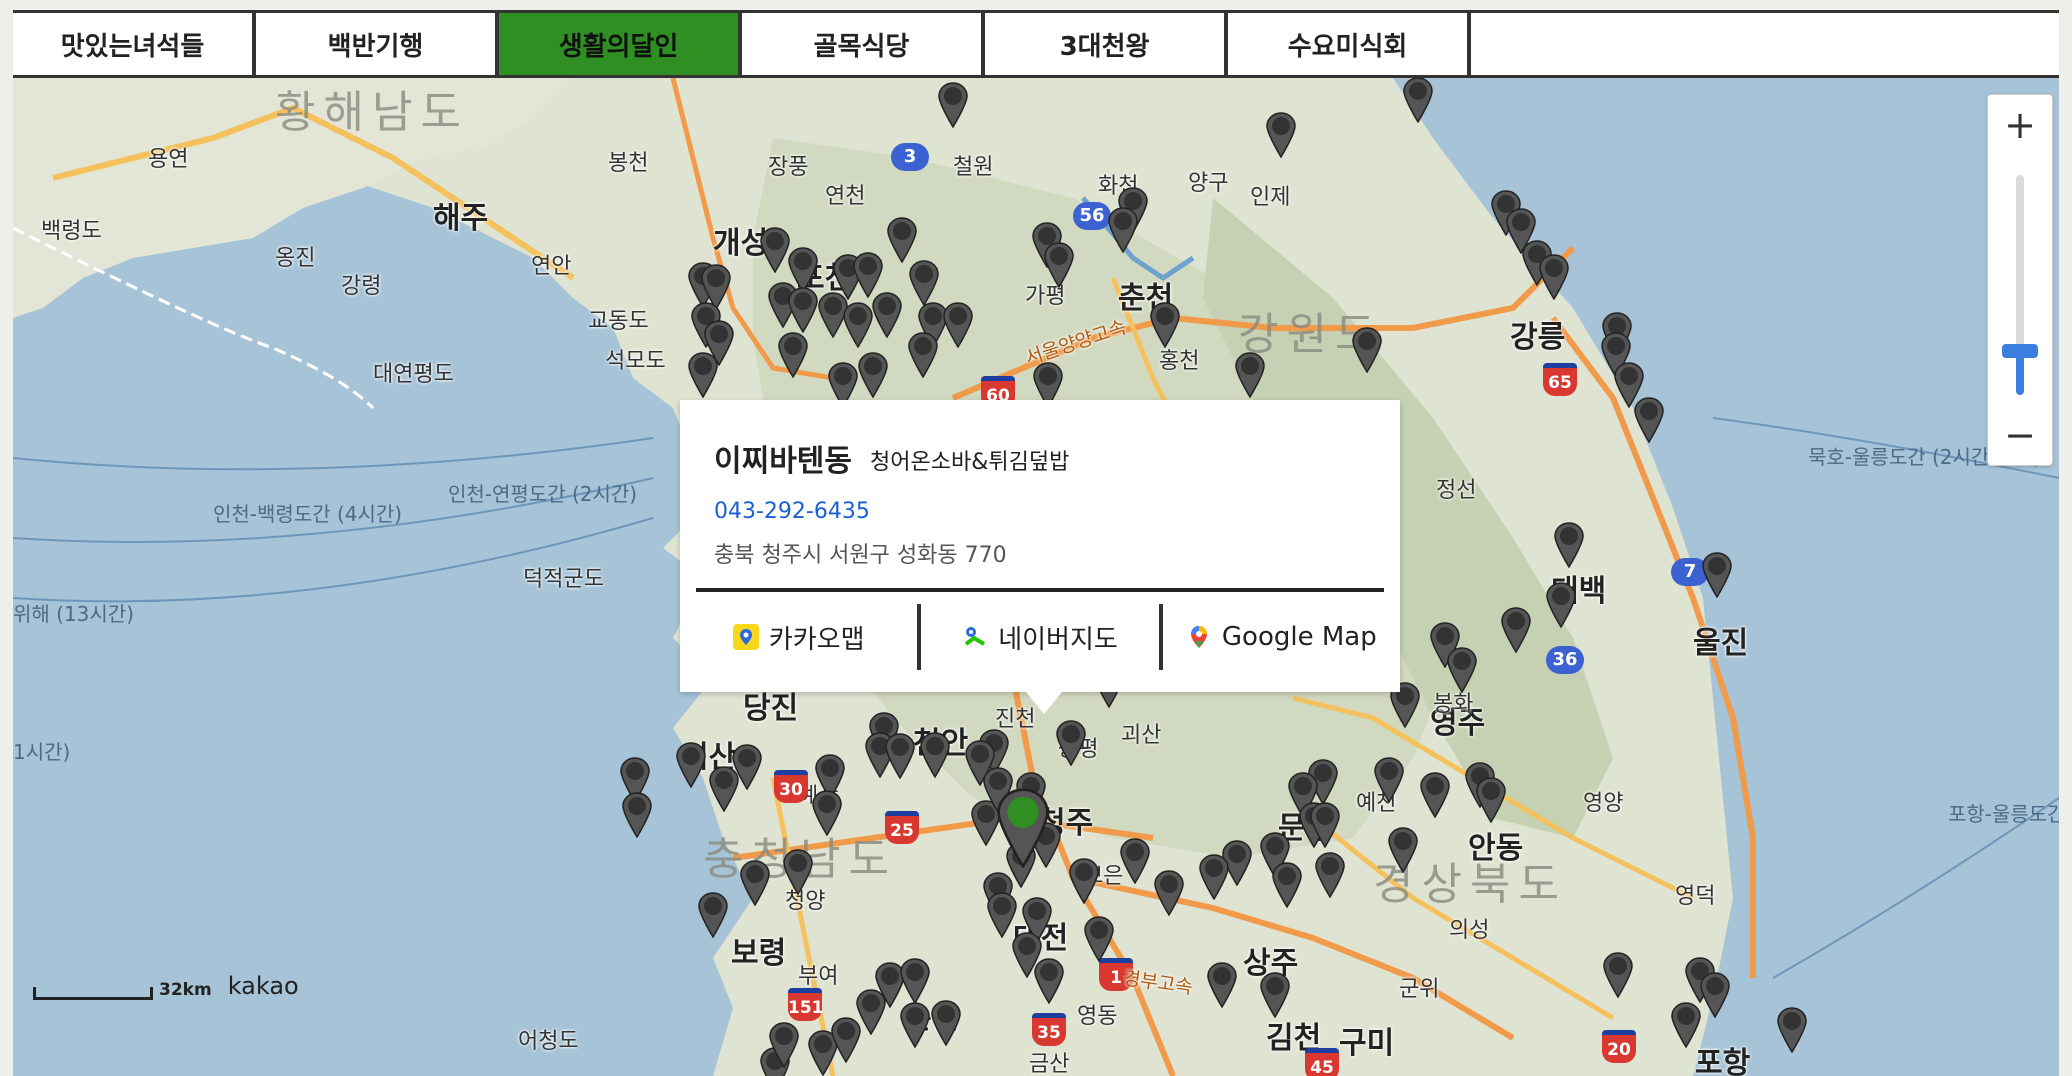 The image size is (2072, 1076). What do you see at coordinates (910, 157) in the screenshot?
I see `route-badge: 3` at bounding box center [910, 157].